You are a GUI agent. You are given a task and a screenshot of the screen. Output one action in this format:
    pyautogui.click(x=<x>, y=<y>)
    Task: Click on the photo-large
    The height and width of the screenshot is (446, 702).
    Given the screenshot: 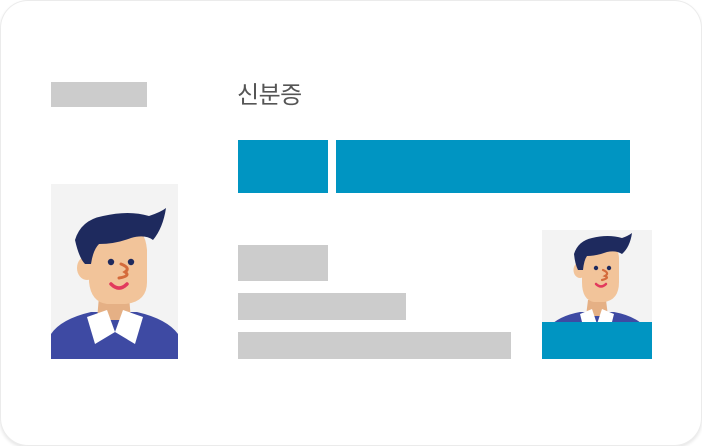 What is the action you would take?
    pyautogui.click(x=114, y=271)
    